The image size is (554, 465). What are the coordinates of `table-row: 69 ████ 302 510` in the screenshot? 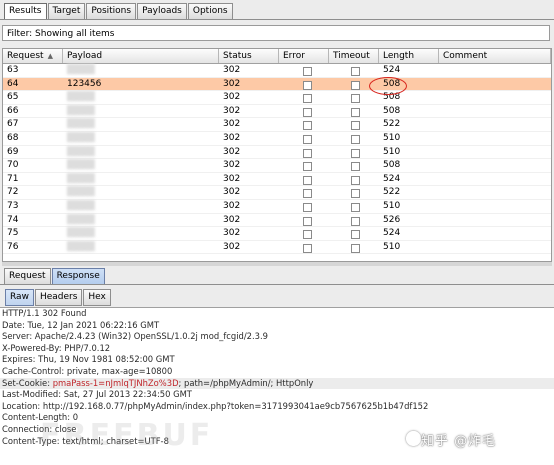 It's located at (277, 153).